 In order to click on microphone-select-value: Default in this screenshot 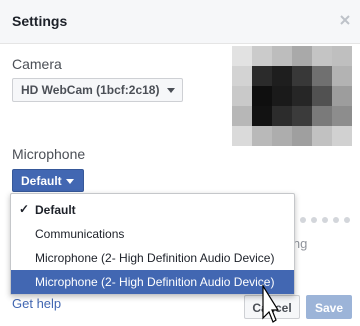, I will do `click(41, 181)`.